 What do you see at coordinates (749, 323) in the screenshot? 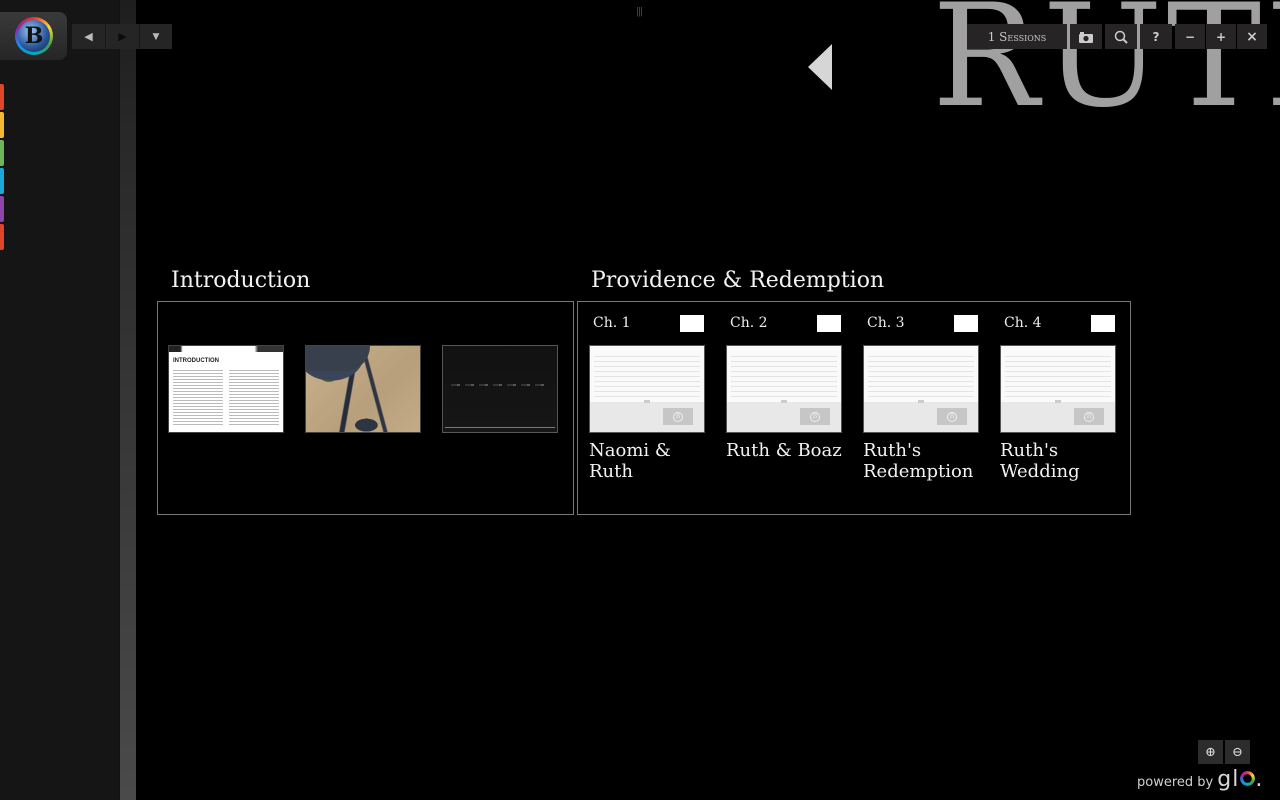
I see `chapter-label: Ch. 2` at bounding box center [749, 323].